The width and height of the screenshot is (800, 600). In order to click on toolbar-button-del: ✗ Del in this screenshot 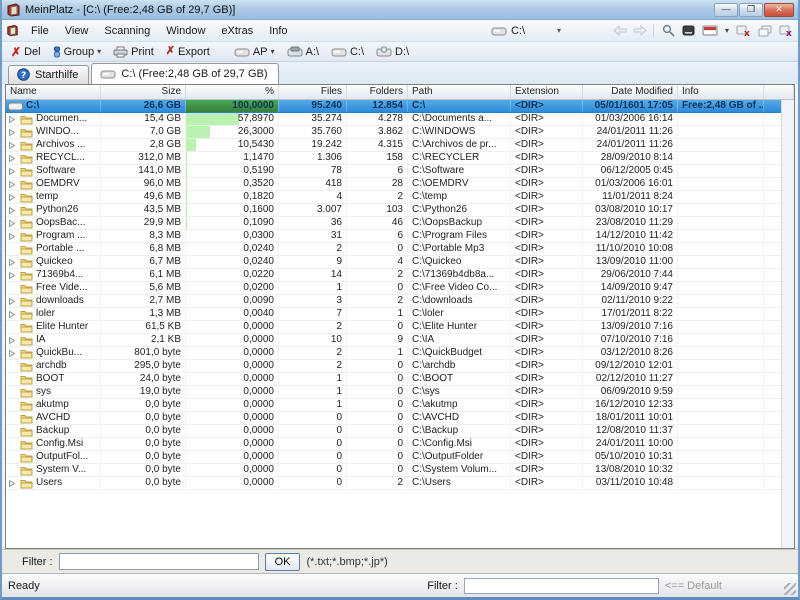, I will do `click(26, 52)`.